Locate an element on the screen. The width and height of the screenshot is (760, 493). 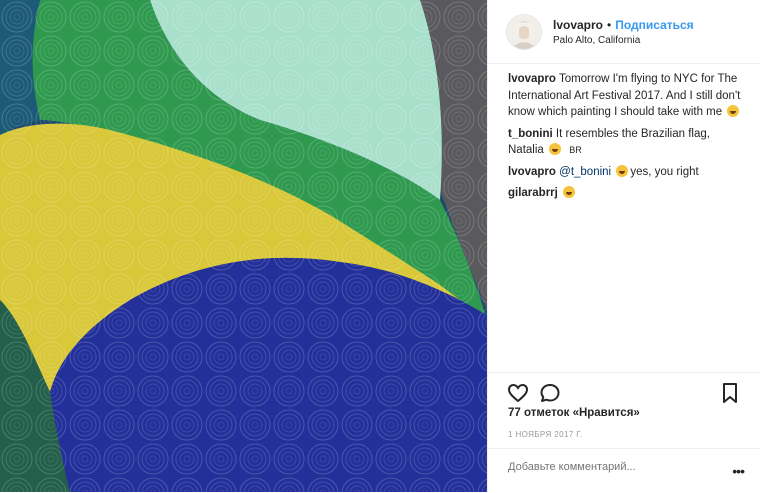
likes-count: 77 отметок «Нравится» is located at coordinates (574, 413).